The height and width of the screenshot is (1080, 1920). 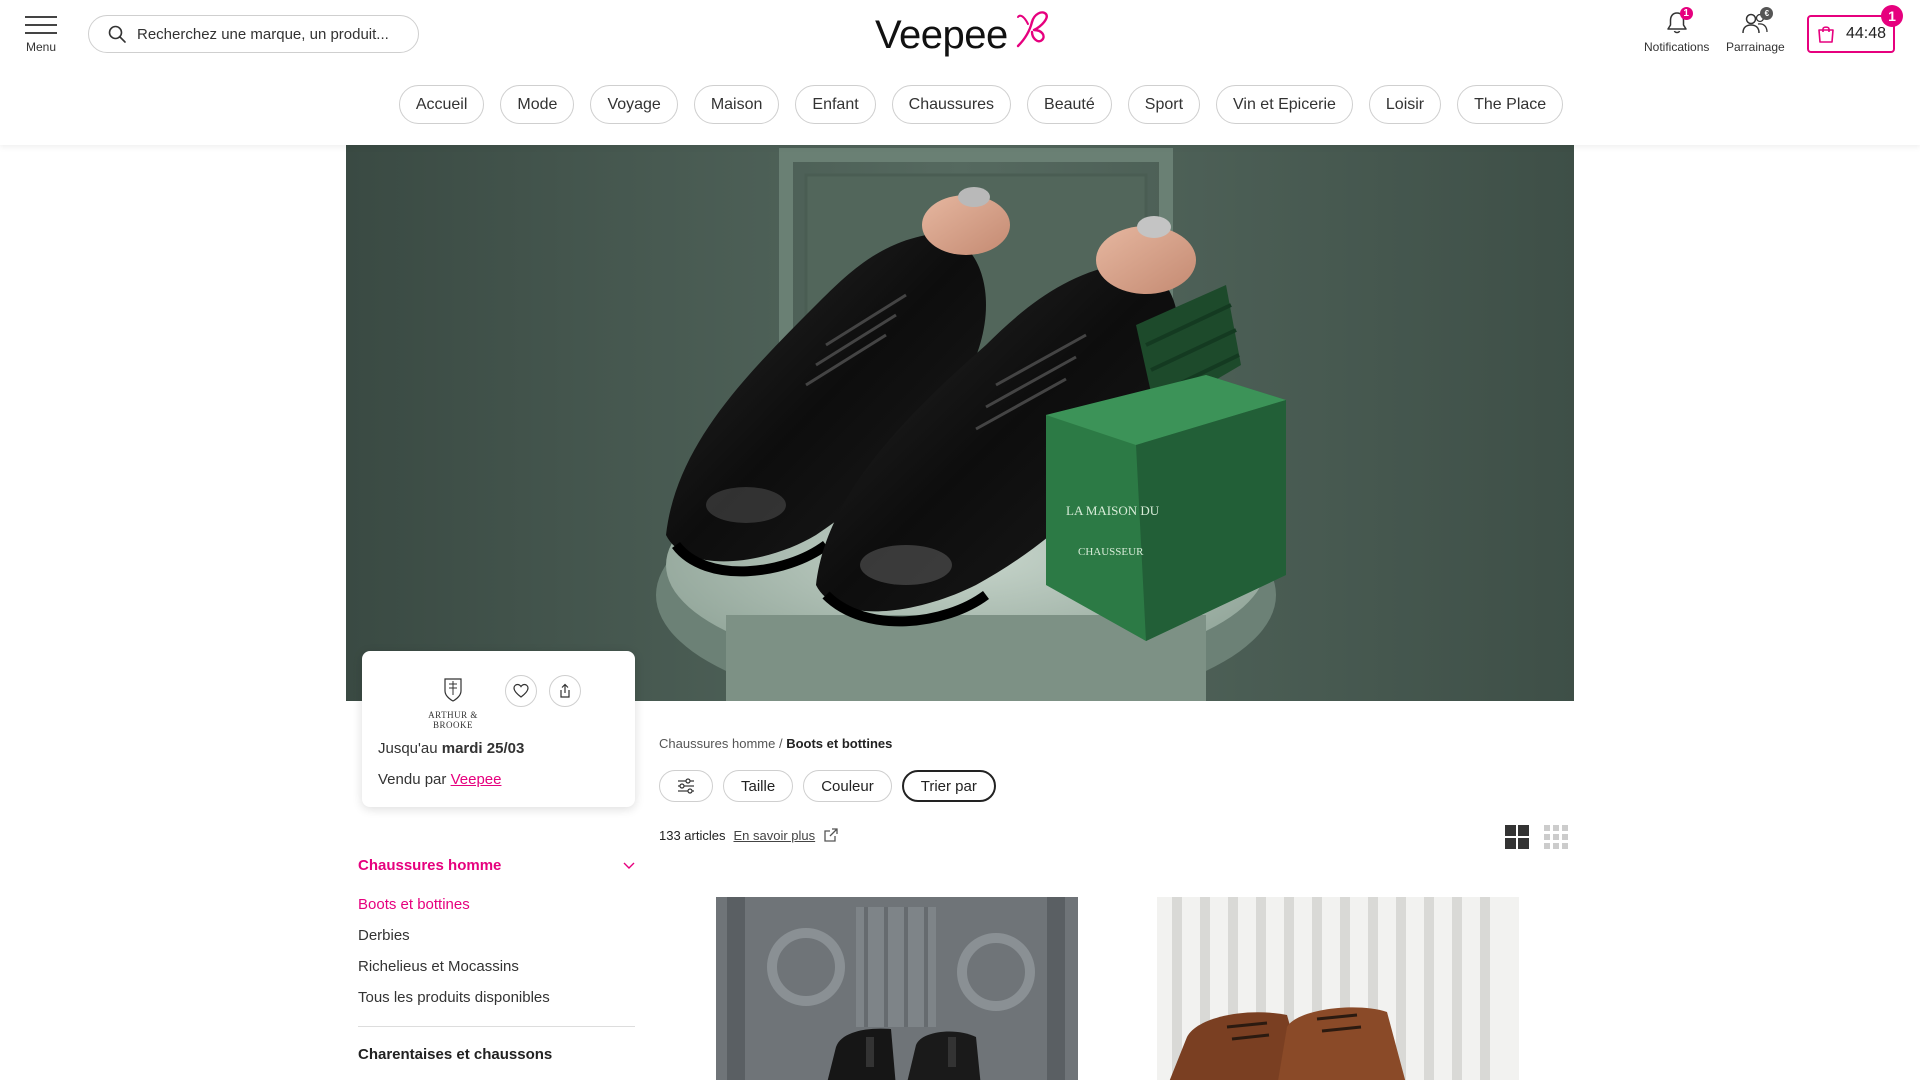 I want to click on sidebar-category-title: Chaussures homme, so click(x=430, y=865).